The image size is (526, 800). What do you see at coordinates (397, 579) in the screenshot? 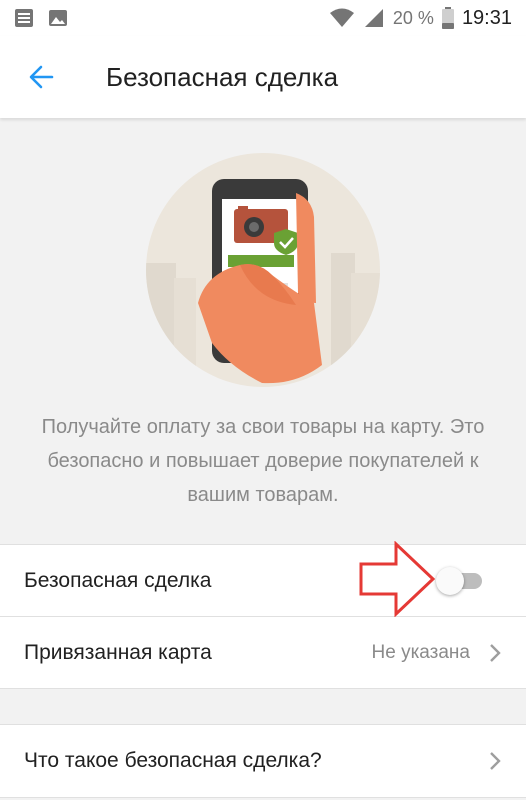
I see `annotation-arrow-icon` at bounding box center [397, 579].